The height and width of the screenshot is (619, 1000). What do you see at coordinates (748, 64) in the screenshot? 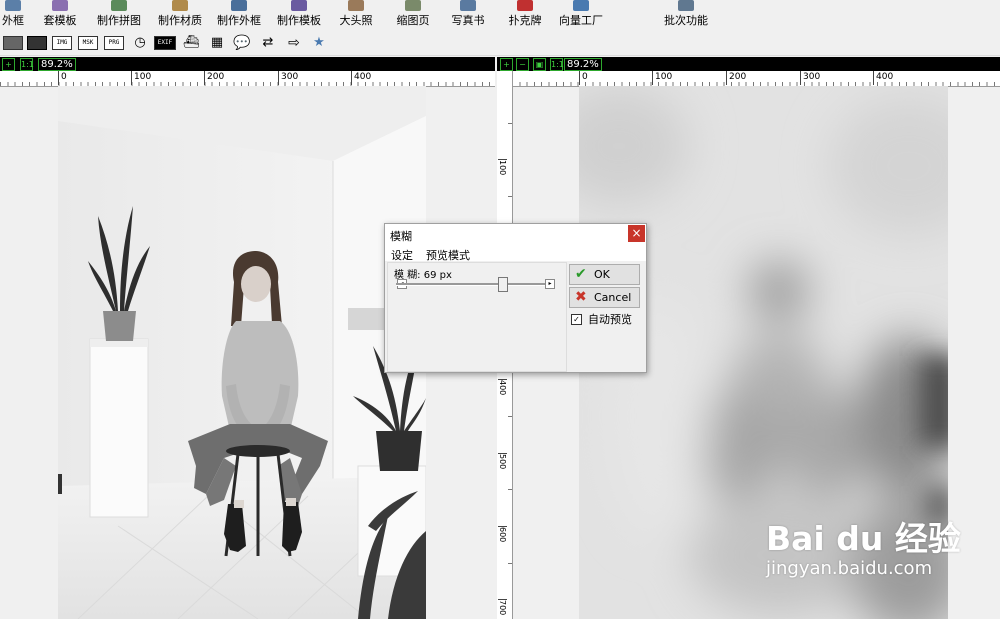
I see `right-view-status-bar: + − ▣ 1:1 89.2%` at bounding box center [748, 64].